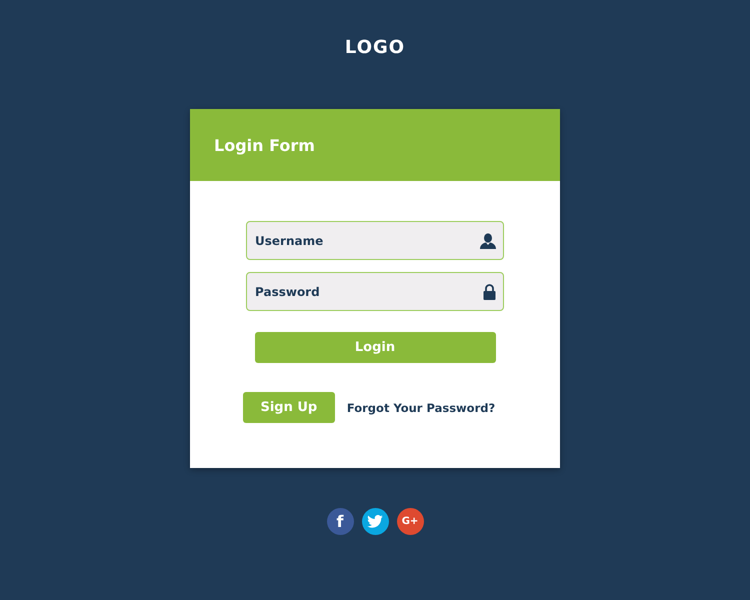 This screenshot has height=600, width=750. I want to click on login-button: Login, so click(375, 347).